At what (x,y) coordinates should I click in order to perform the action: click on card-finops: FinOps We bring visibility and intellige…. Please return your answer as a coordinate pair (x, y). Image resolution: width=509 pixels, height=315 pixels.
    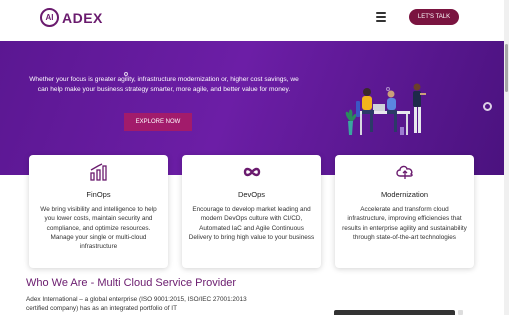
    Looking at the image, I should click on (98, 211).